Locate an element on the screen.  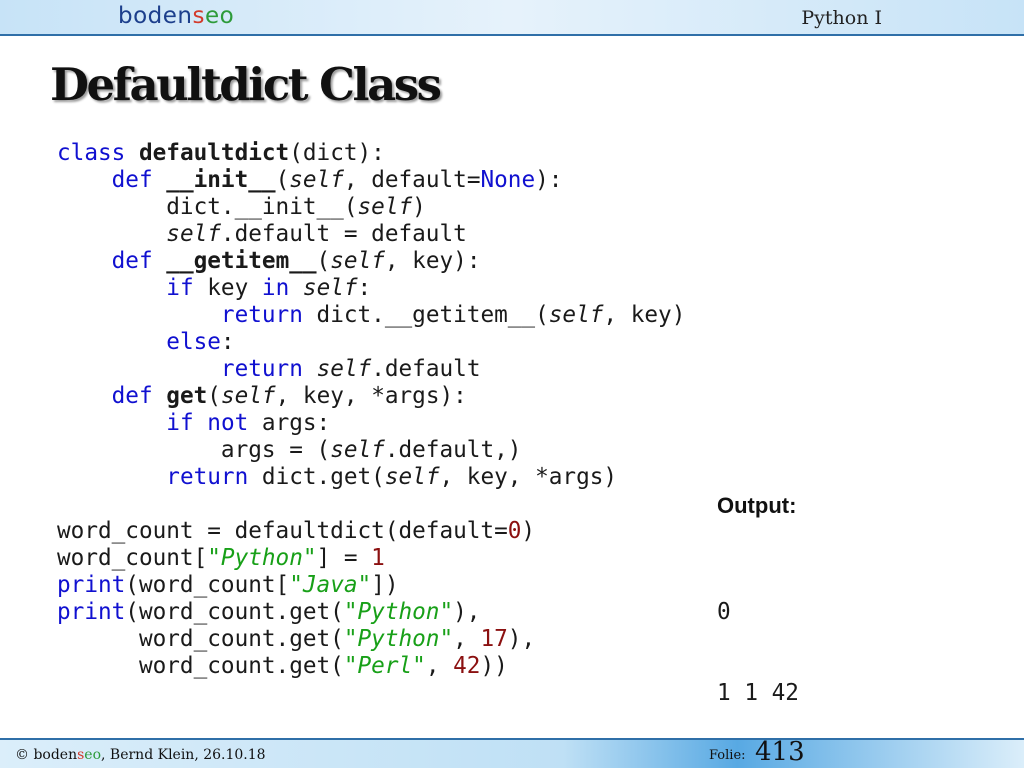
code-line: return self.default is located at coordinates (371, 369).